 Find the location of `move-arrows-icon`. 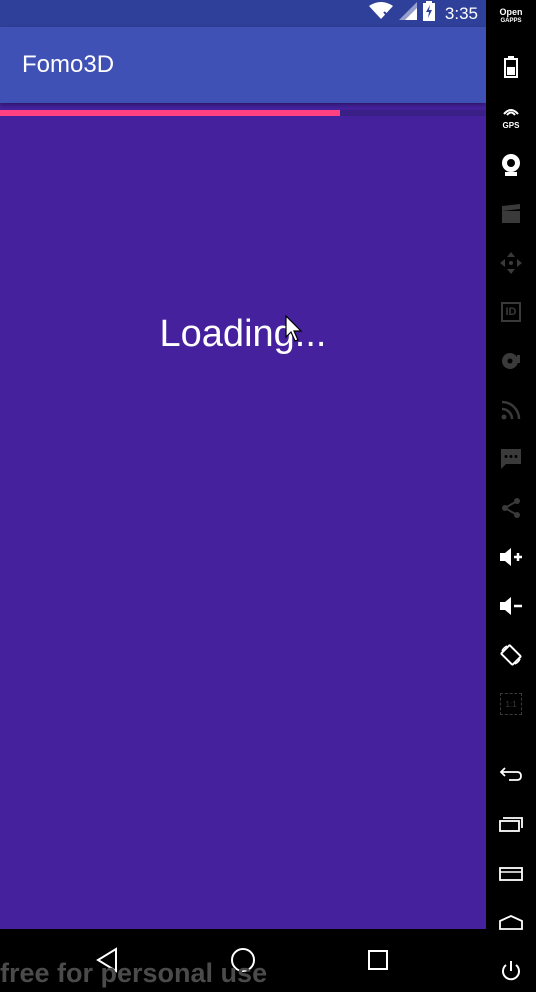

move-arrows-icon is located at coordinates (511, 263).